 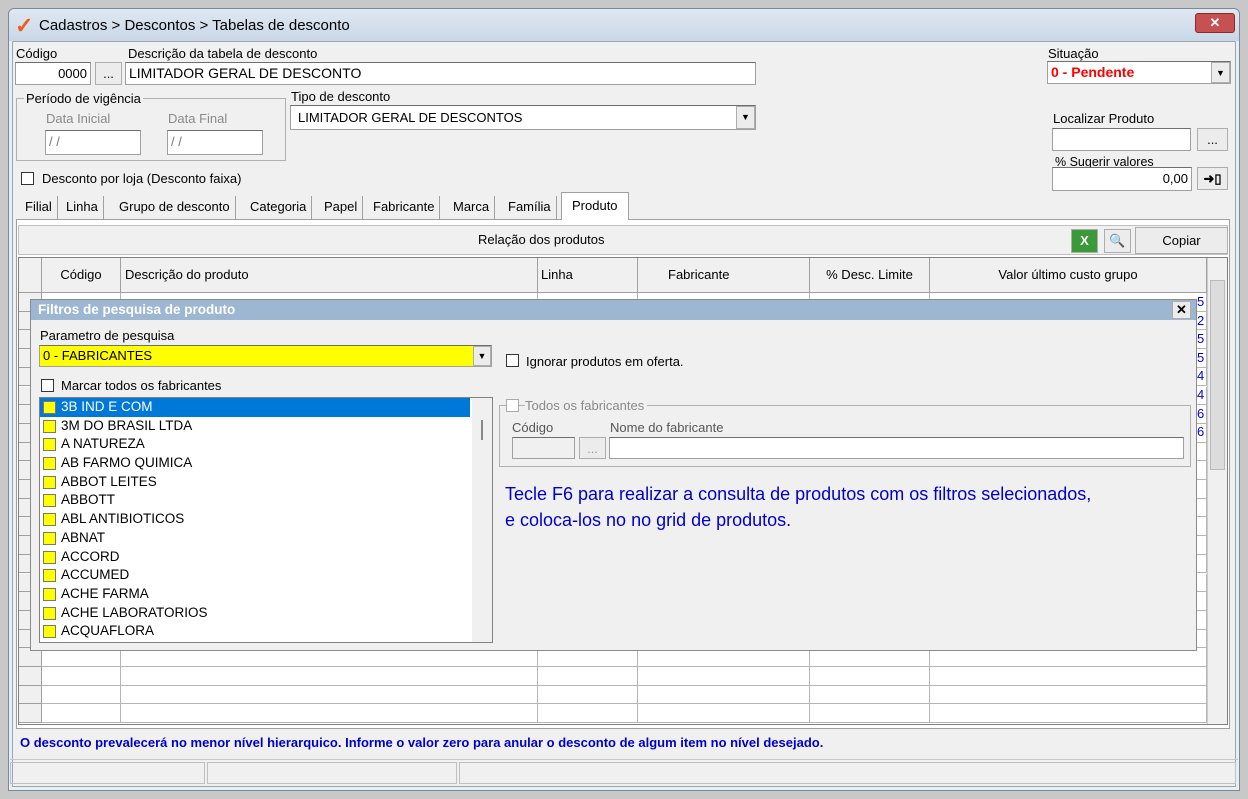 What do you see at coordinates (472, 207) in the screenshot?
I see `tab-marca: Marca` at bounding box center [472, 207].